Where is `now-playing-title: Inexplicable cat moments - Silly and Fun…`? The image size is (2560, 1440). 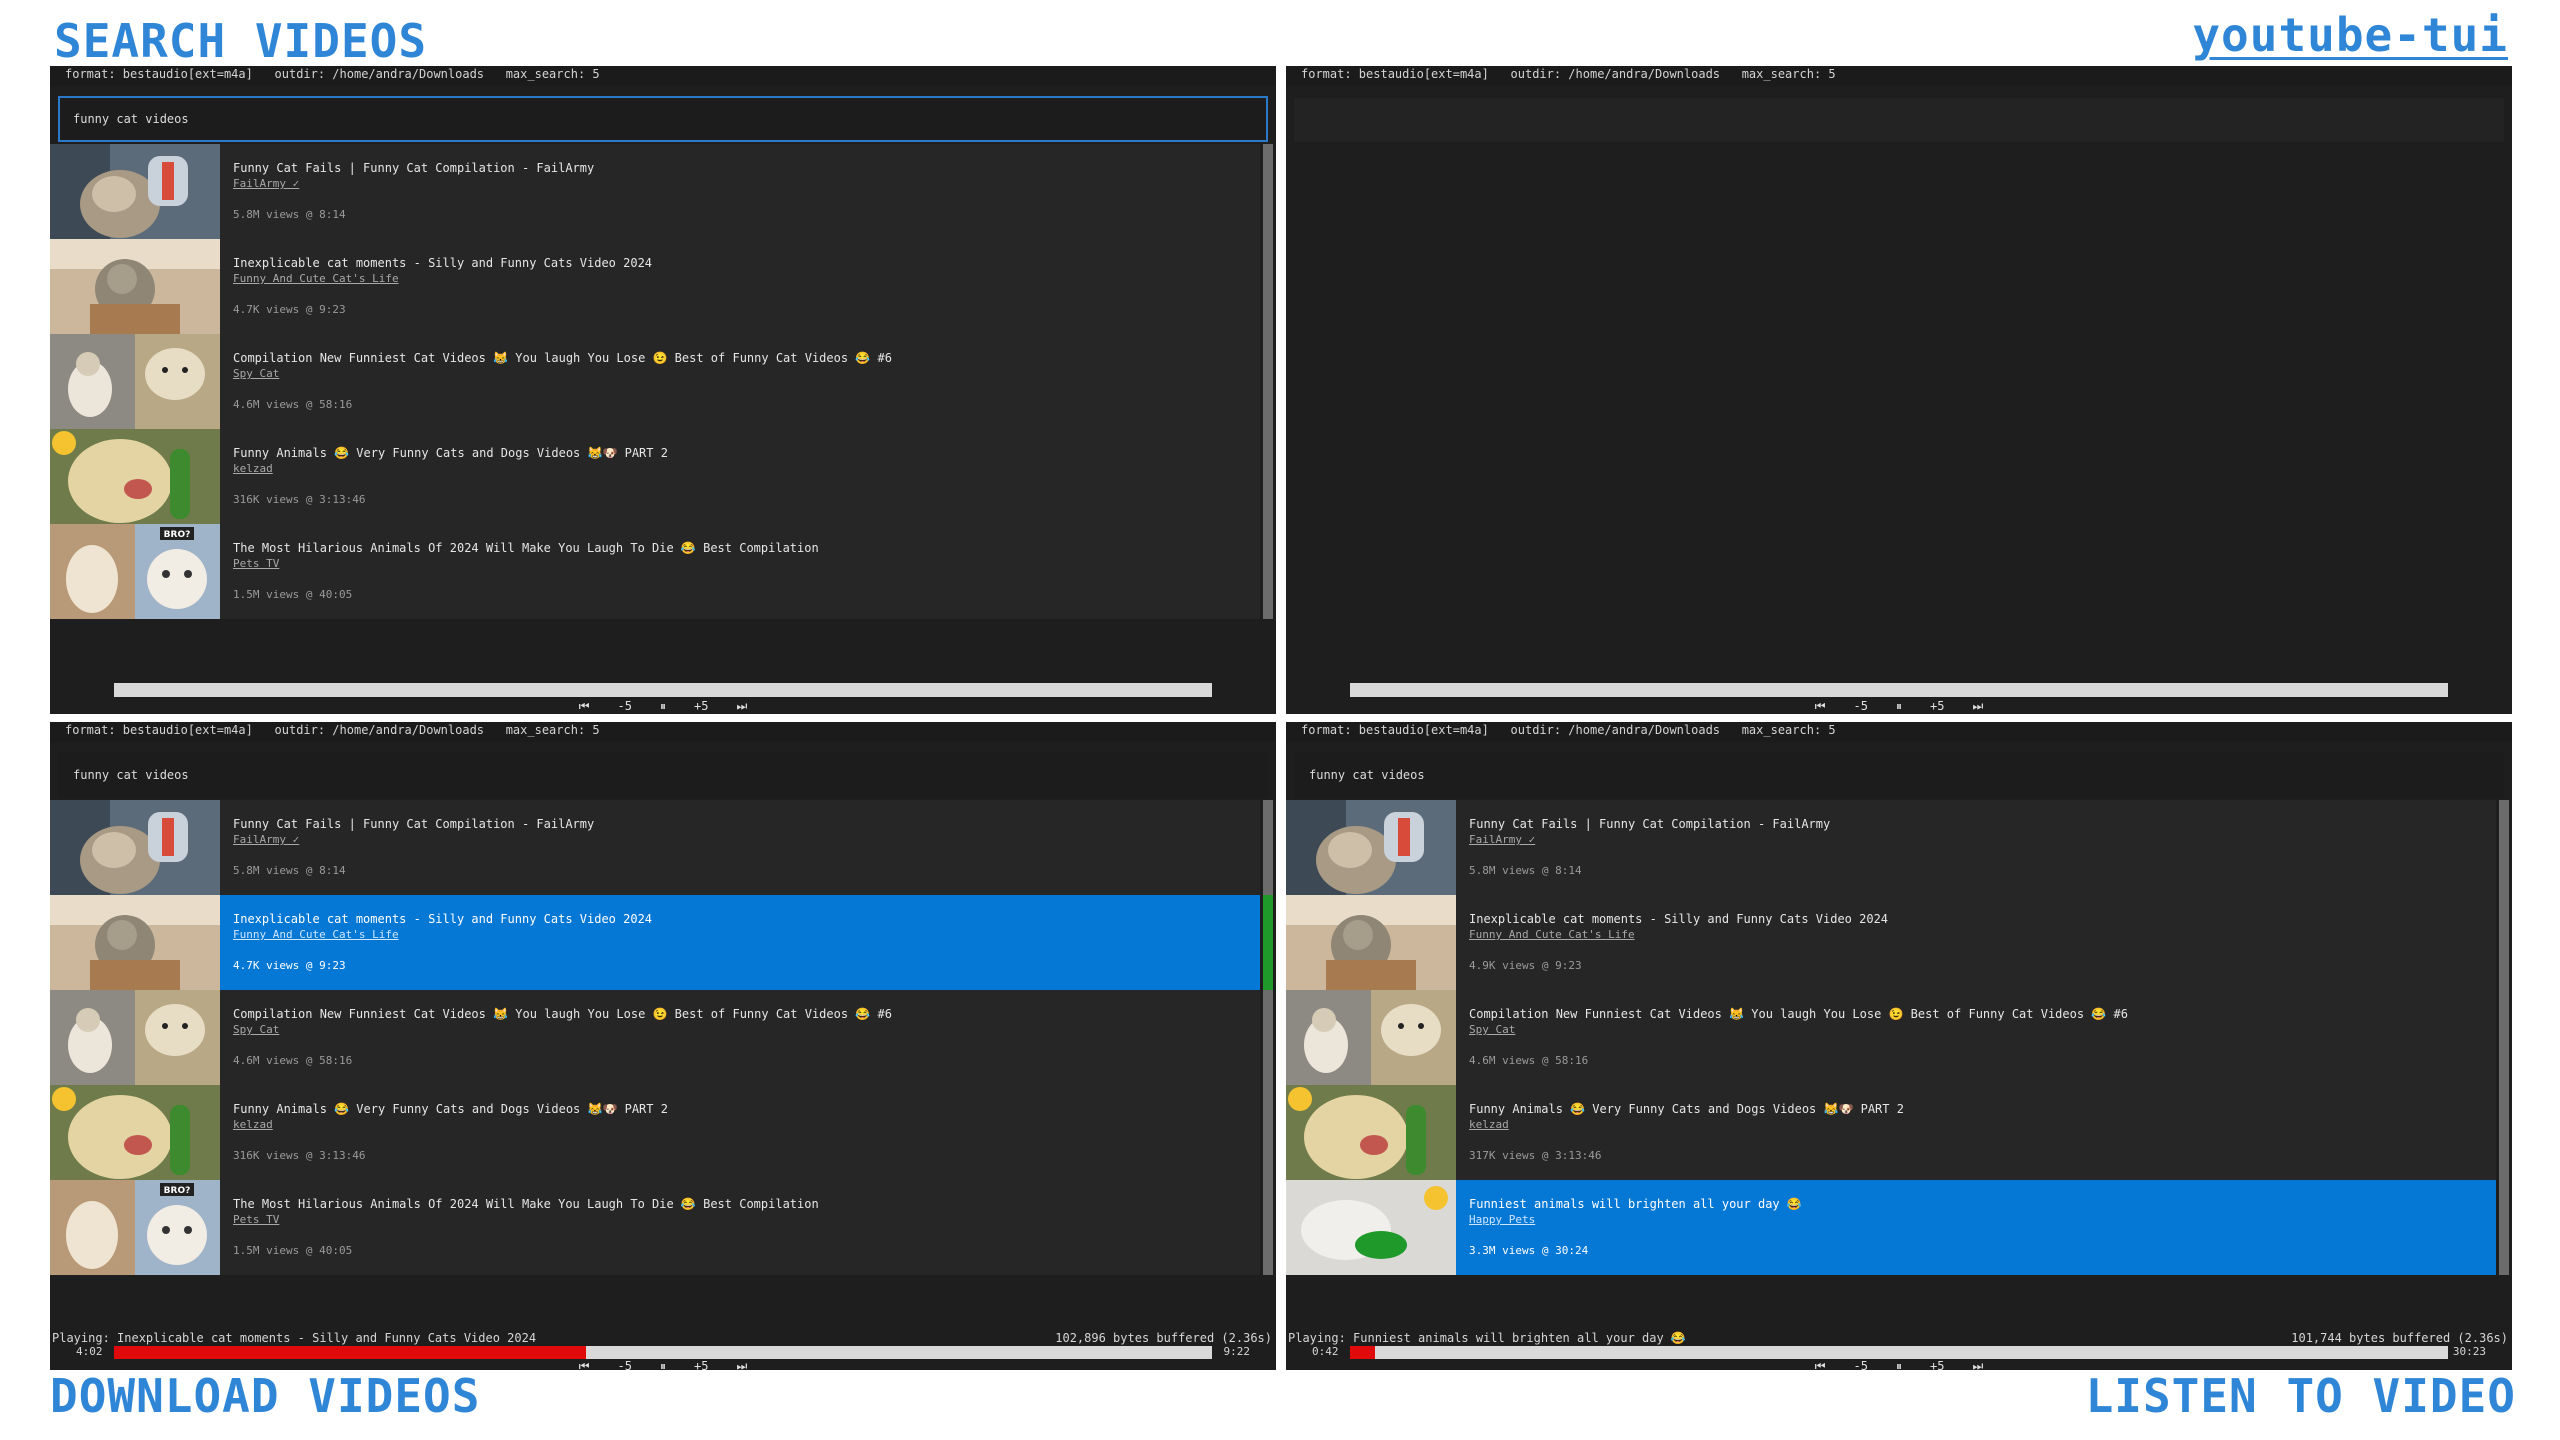 now-playing-title: Inexplicable cat moments - Silly and Fun… is located at coordinates (327, 1338).